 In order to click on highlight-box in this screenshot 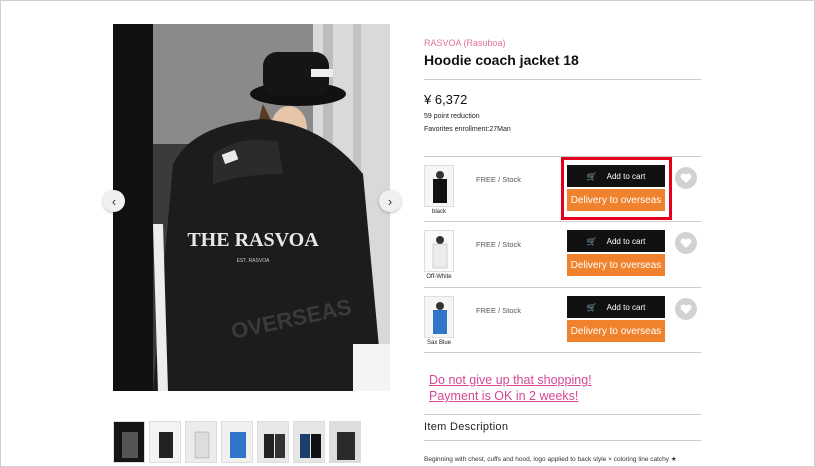, I will do `click(616, 188)`.